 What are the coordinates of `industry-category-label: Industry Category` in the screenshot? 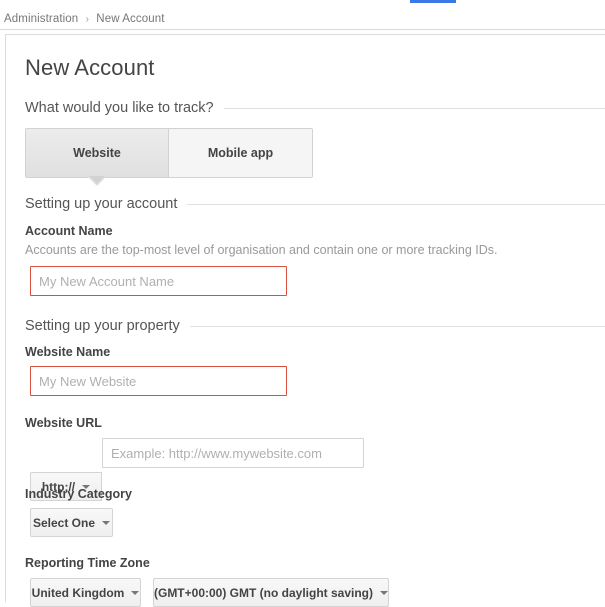 It's located at (78, 494).